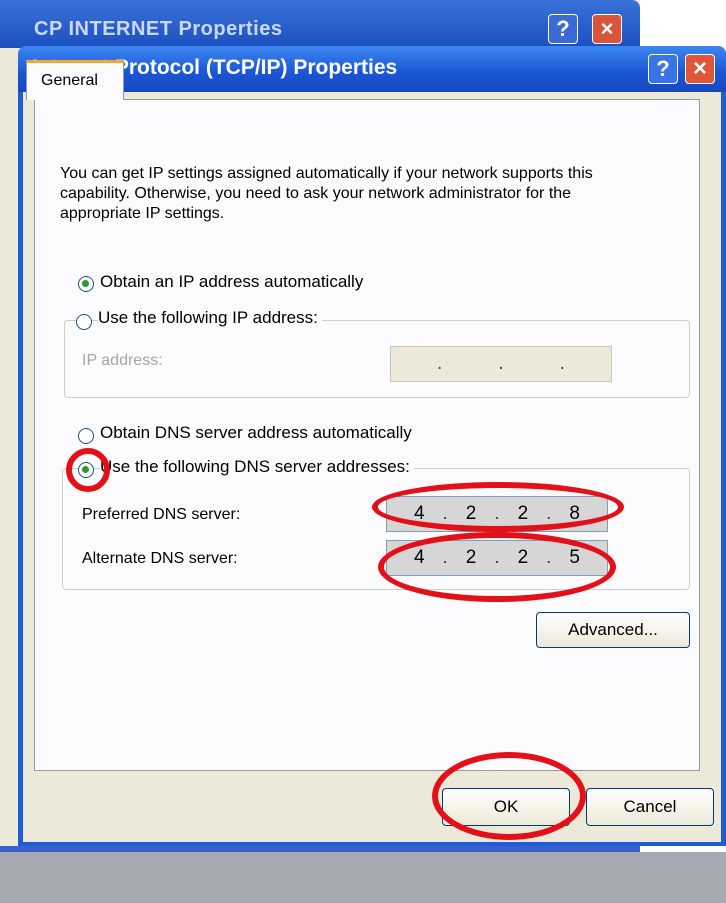 This screenshot has width=726, height=903. What do you see at coordinates (506, 807) in the screenshot?
I see `ok-button: OK` at bounding box center [506, 807].